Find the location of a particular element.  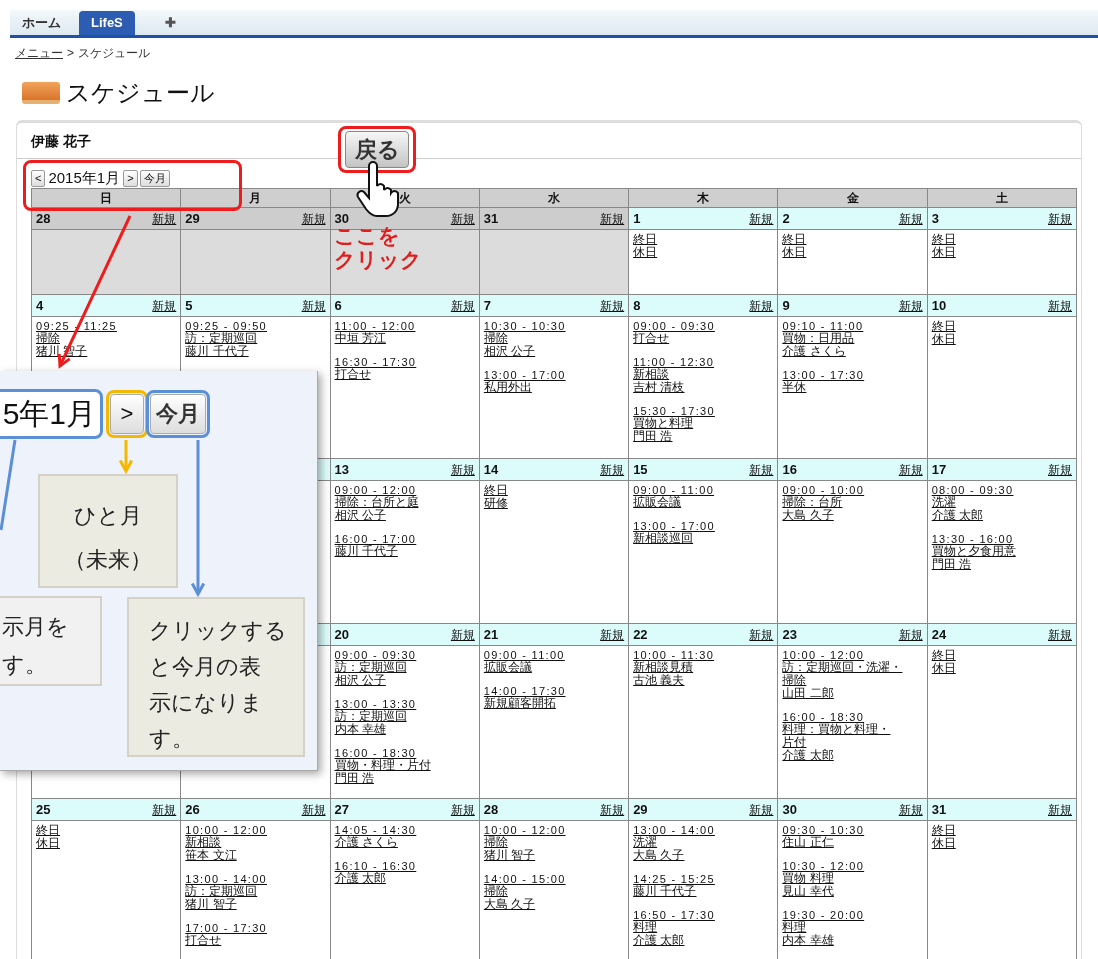

event-time: 09:10 - 11:00 is located at coordinates (852, 326).